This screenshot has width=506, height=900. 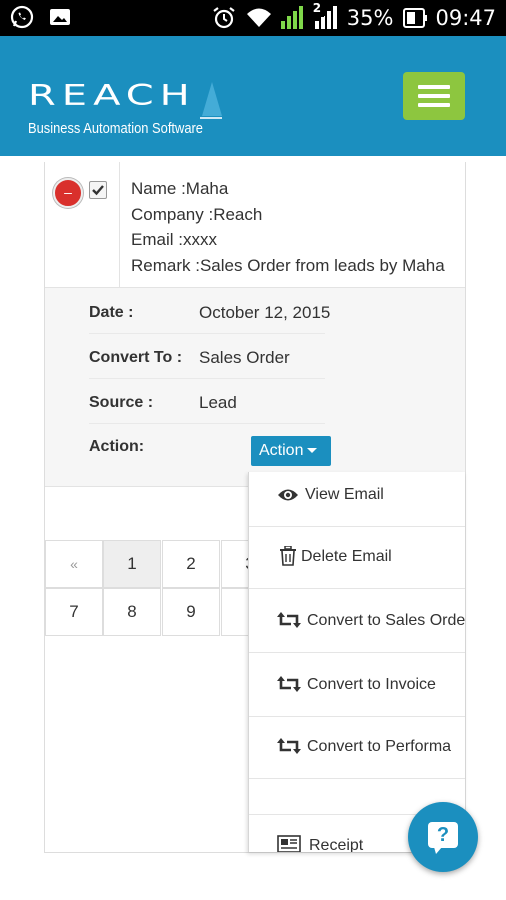 What do you see at coordinates (218, 402) in the screenshot?
I see `source-value: Lead` at bounding box center [218, 402].